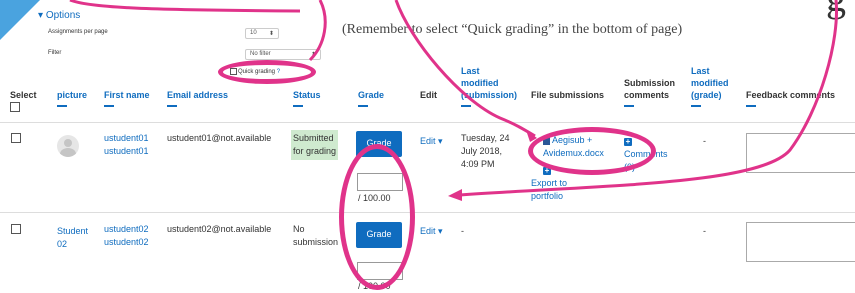  What do you see at coordinates (267, 72) in the screenshot?
I see `quick-grading-highlight` at bounding box center [267, 72].